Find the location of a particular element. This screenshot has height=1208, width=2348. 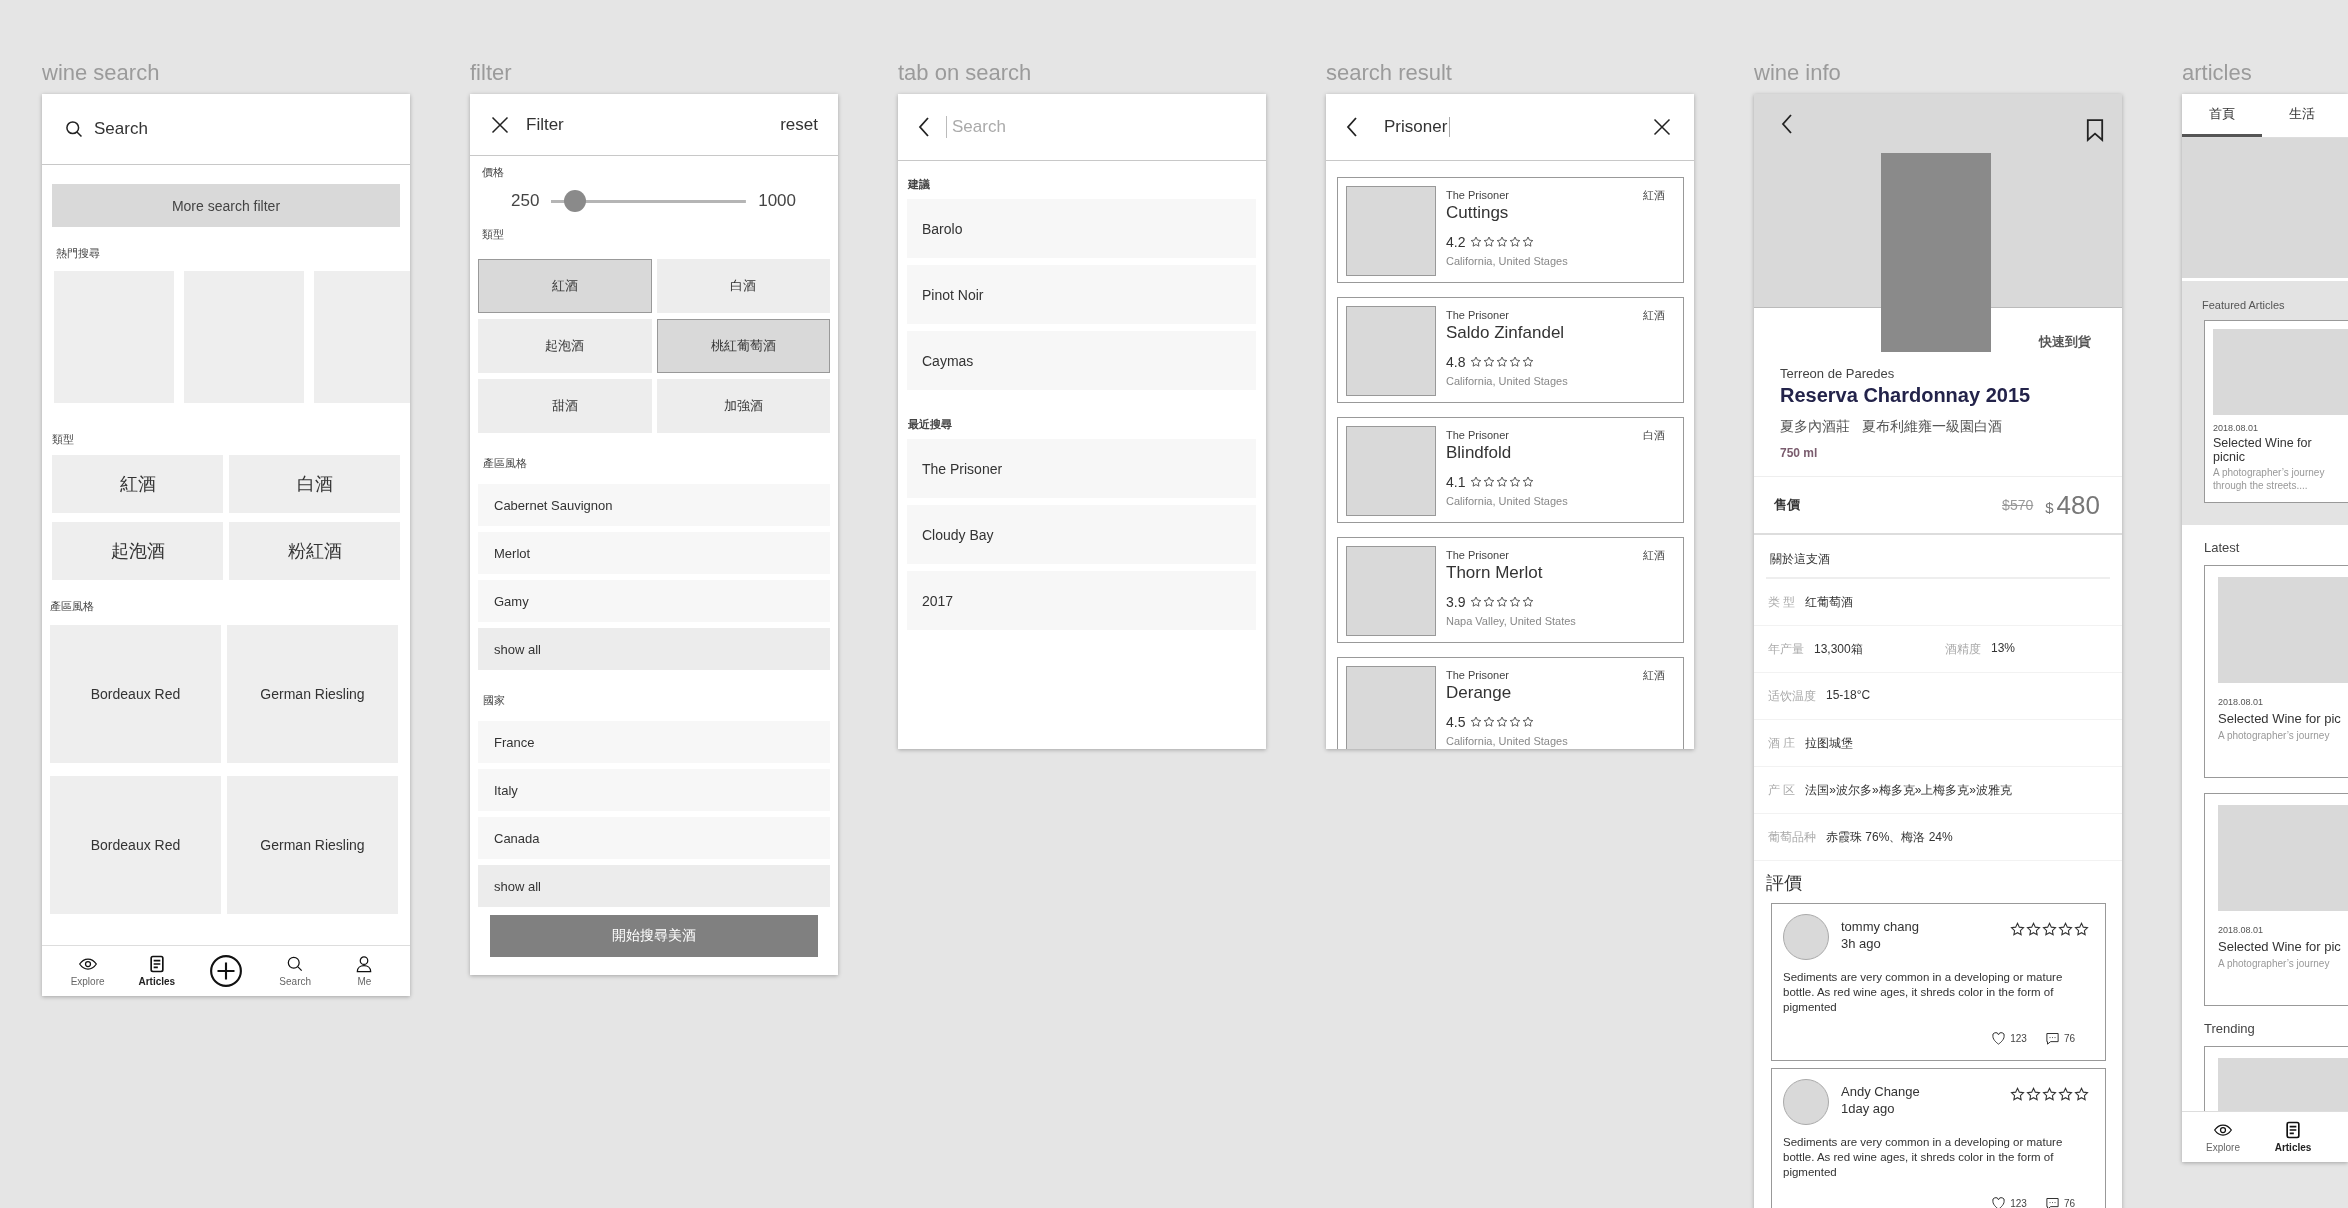

wine-name: Reserva Chardonnay 2015 is located at coordinates (1906, 395).